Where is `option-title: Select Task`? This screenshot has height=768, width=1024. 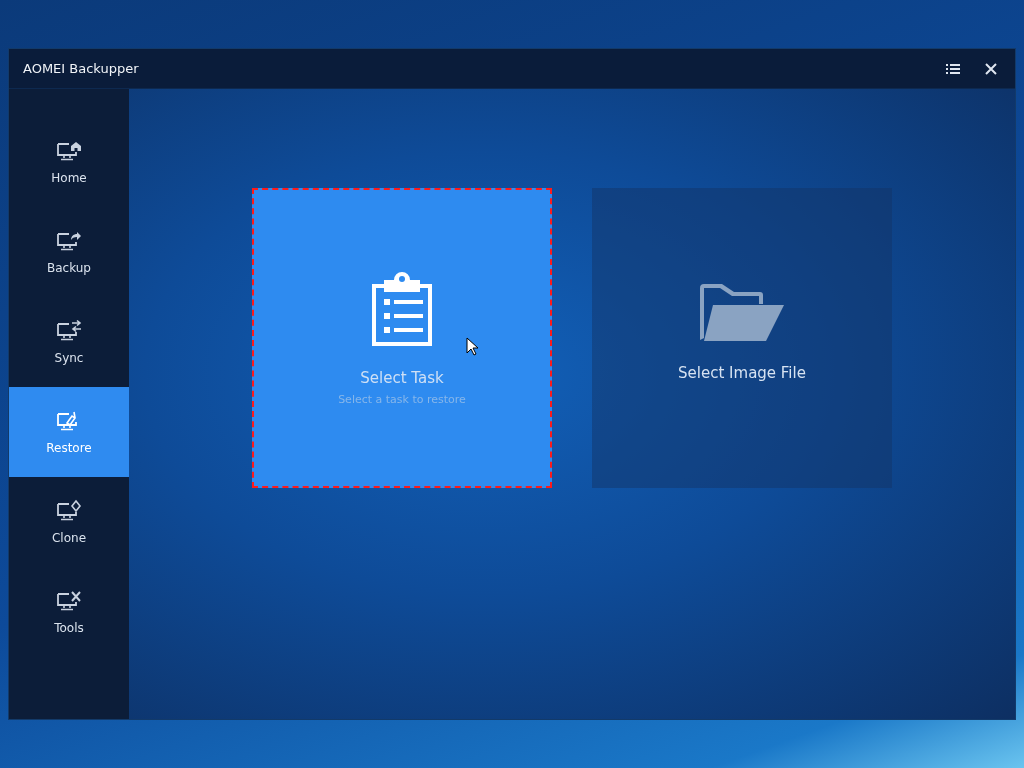
option-title: Select Task is located at coordinates (402, 377).